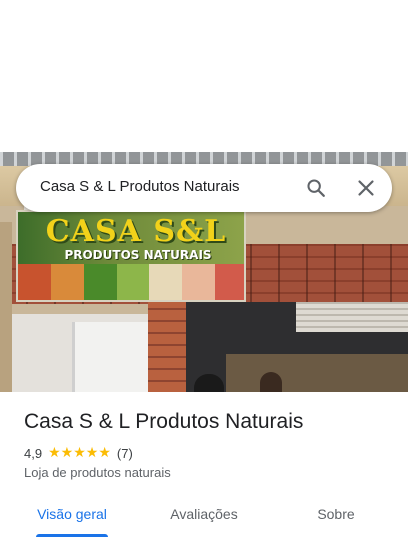 Image resolution: width=408 pixels, height=544 pixels. I want to click on store-sign-title: CASA S&L, so click(136, 231).